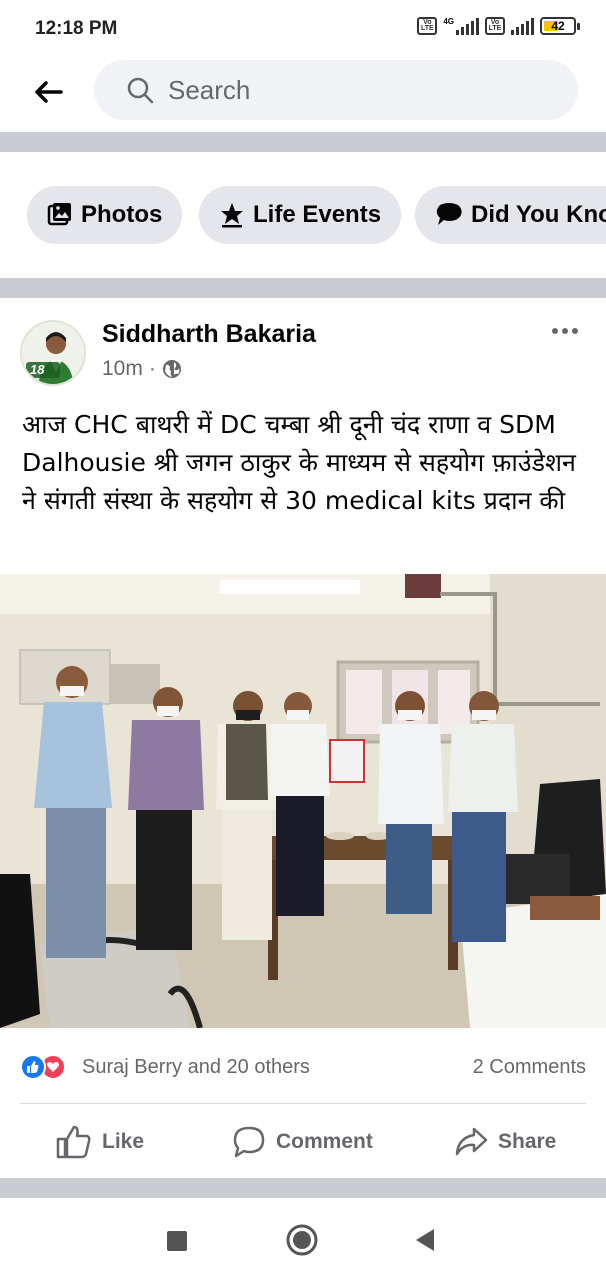 Image resolution: width=606 pixels, height=1280 pixels. I want to click on chip-did-you-know: Did You Kno, so click(510, 215).